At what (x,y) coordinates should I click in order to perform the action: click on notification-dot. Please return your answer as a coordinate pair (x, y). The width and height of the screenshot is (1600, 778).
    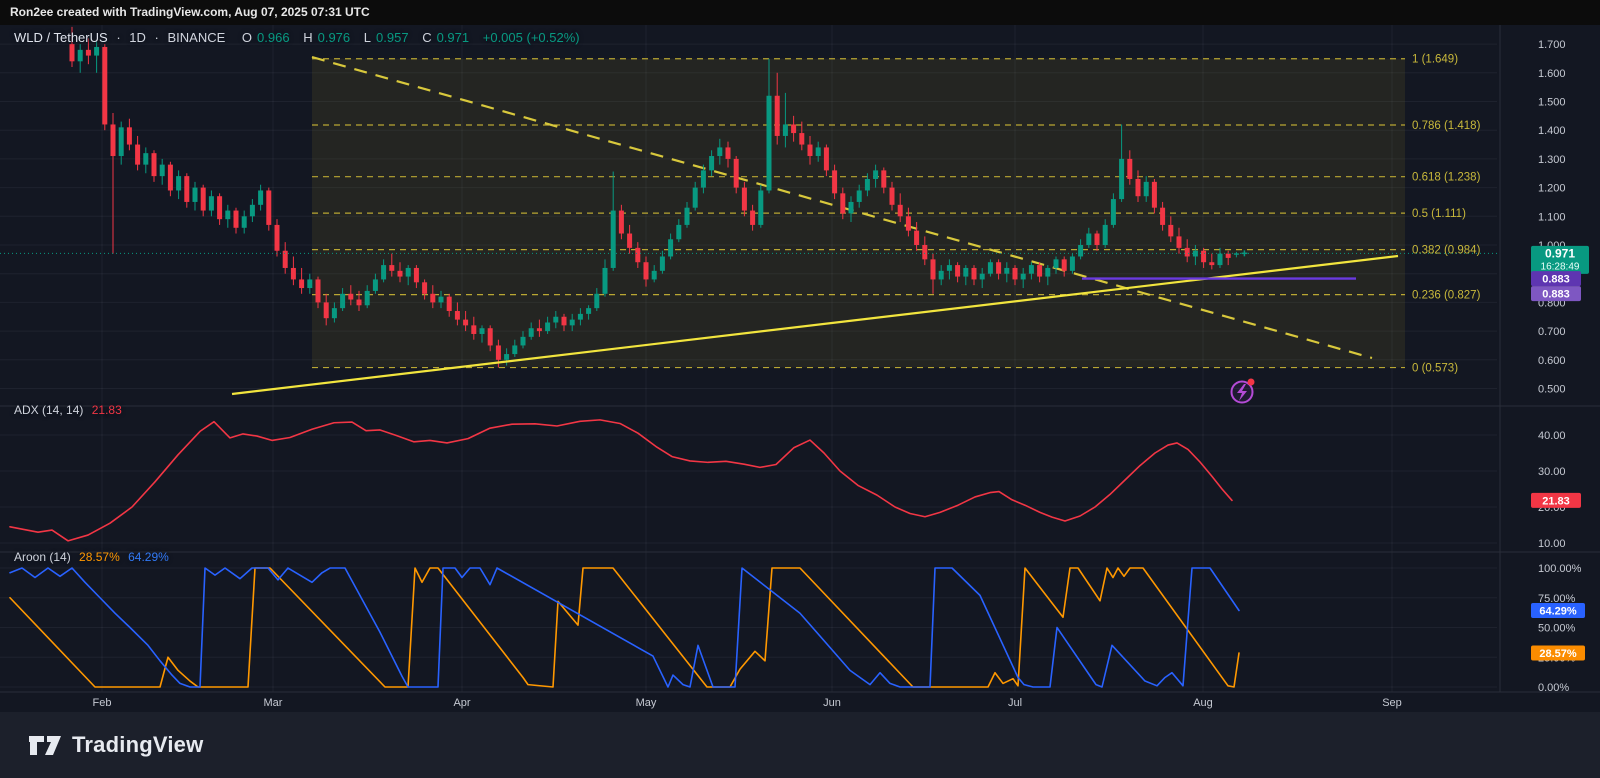
    Looking at the image, I should click on (1251, 382).